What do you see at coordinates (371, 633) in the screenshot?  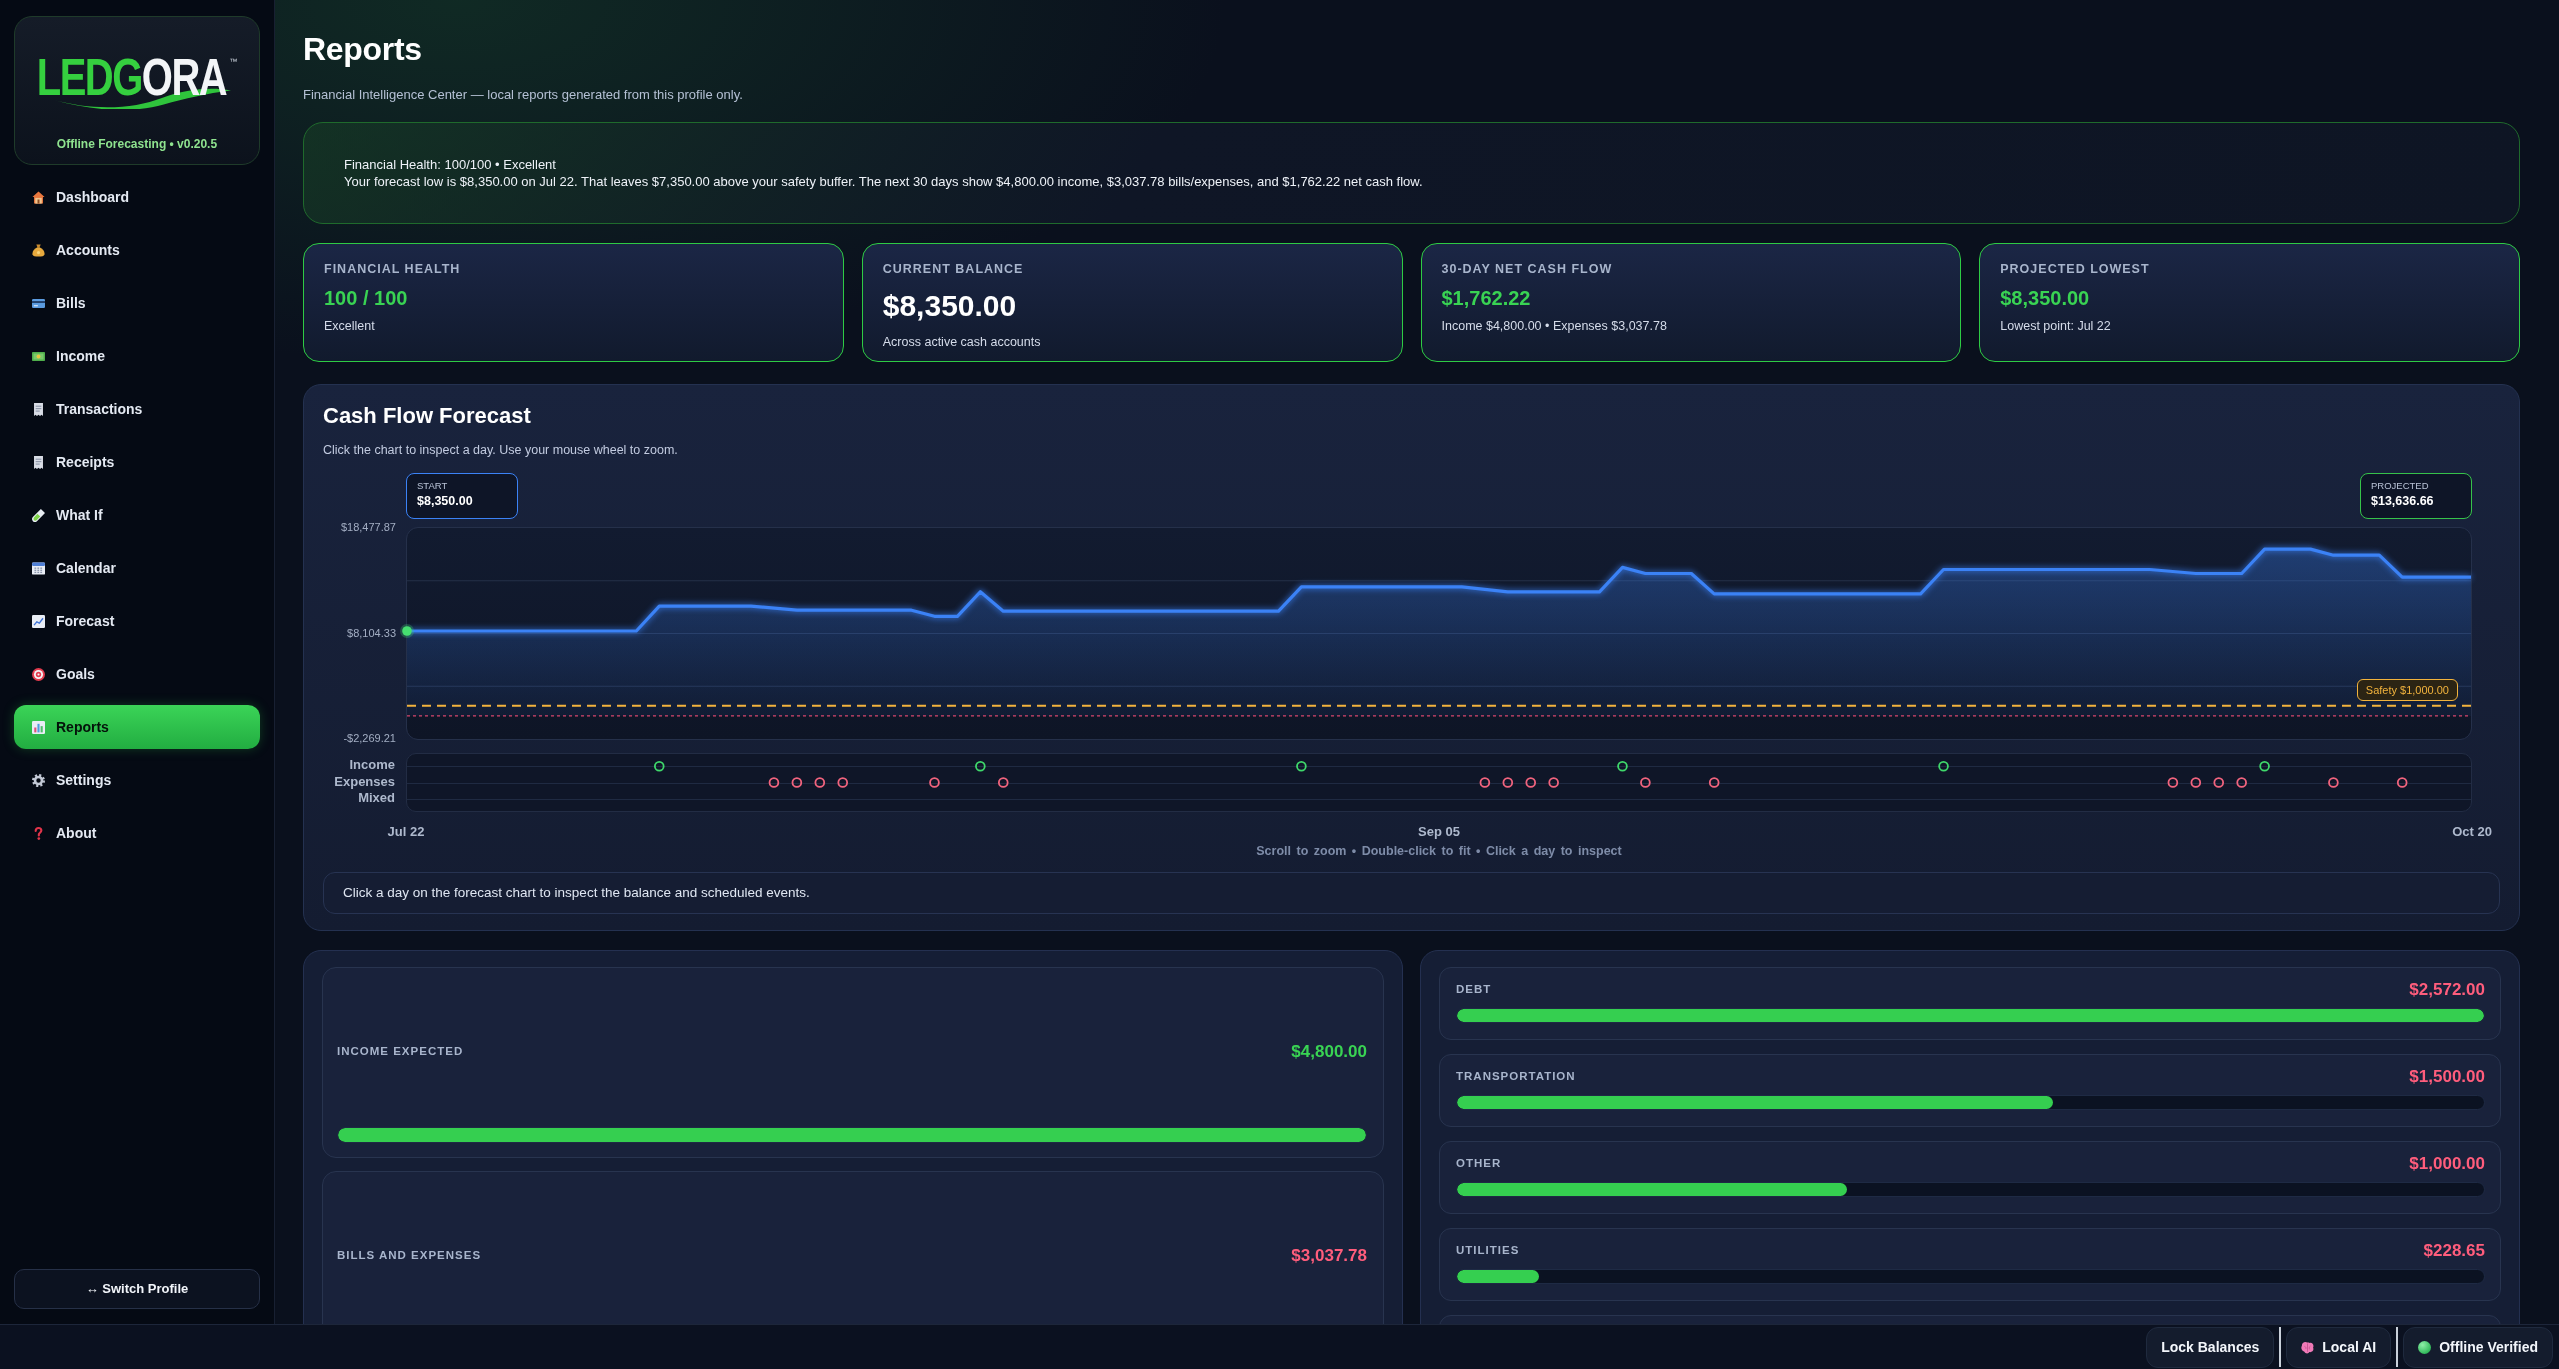 I see `y-axis-label: $8,104.33` at bounding box center [371, 633].